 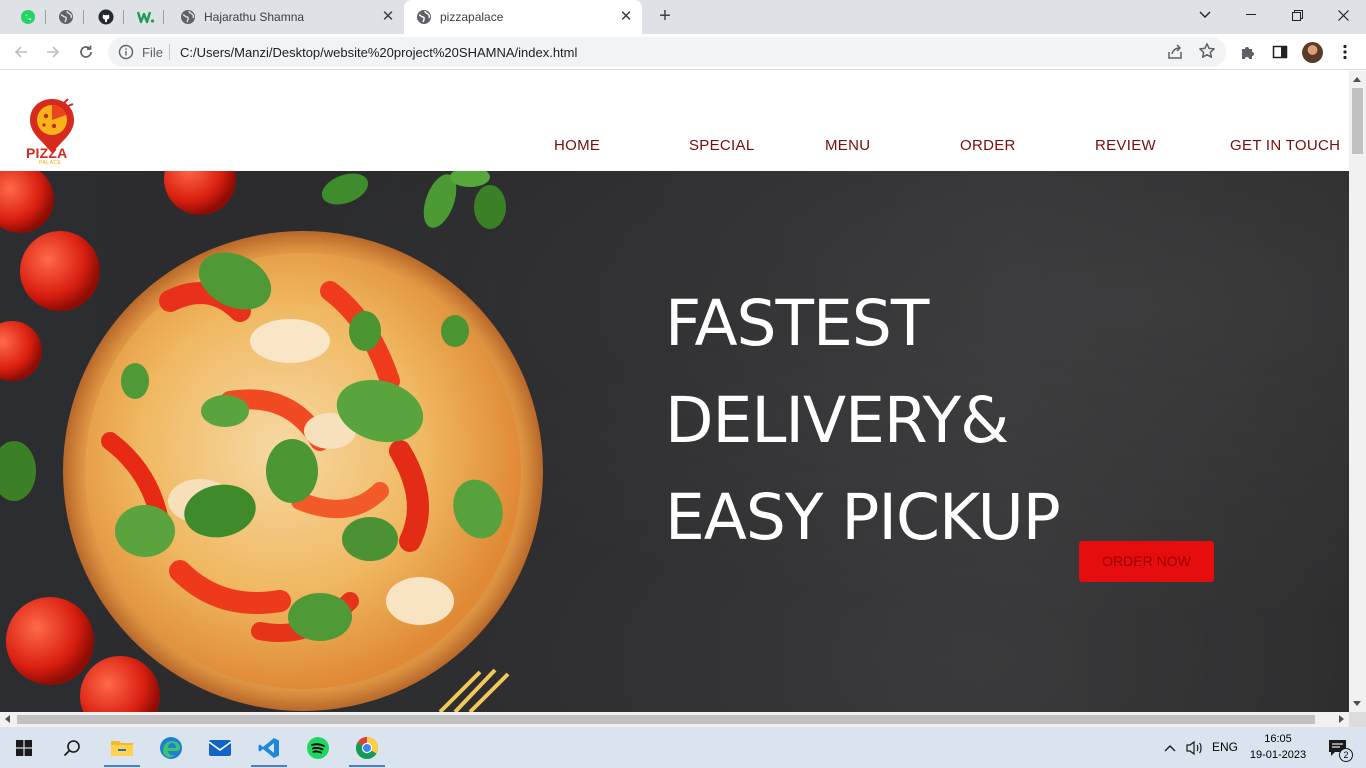 I want to click on speaker-icon, so click(x=1194, y=747).